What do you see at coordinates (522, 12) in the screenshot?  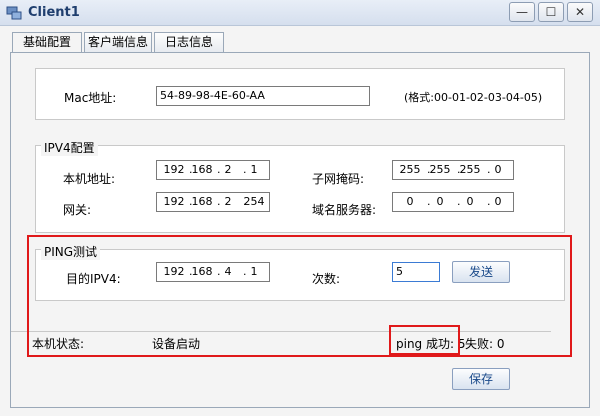 I see `minimize-button: —` at bounding box center [522, 12].